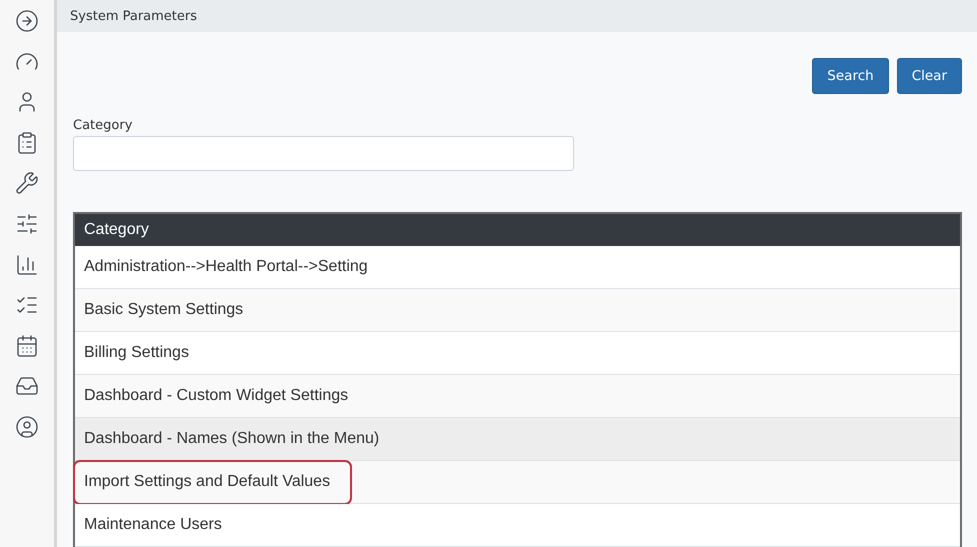 This screenshot has width=977, height=547. Describe the element at coordinates (232, 439) in the screenshot. I see `table-cell: Dashboard - Names (Shown in the Menu)` at that location.